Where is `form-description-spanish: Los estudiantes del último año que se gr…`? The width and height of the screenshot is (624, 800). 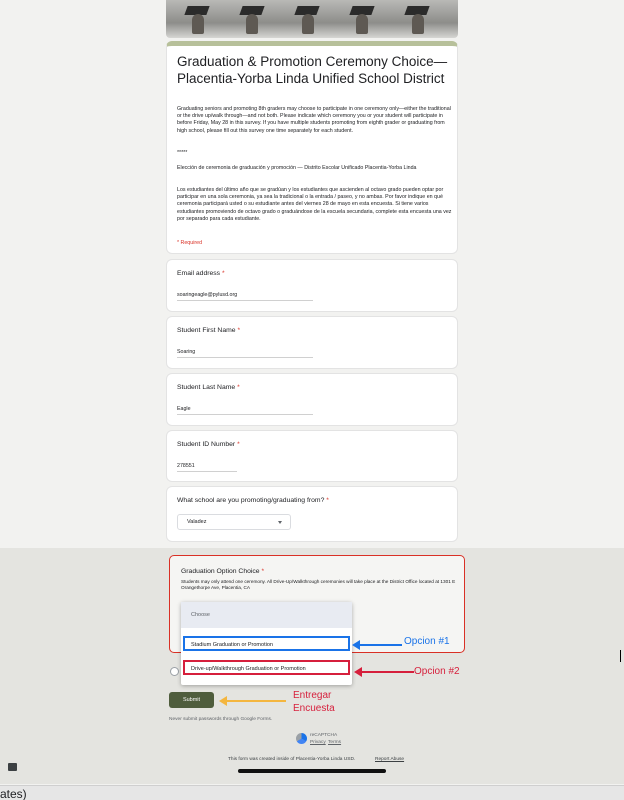
form-description-spanish: Los estudiantes del último año que se gr… is located at coordinates (314, 204).